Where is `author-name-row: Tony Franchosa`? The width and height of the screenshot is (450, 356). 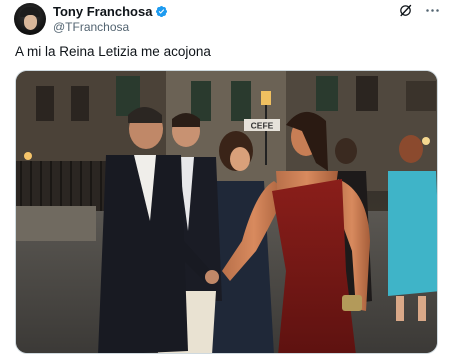
author-name-row: Tony Franchosa is located at coordinates (110, 11).